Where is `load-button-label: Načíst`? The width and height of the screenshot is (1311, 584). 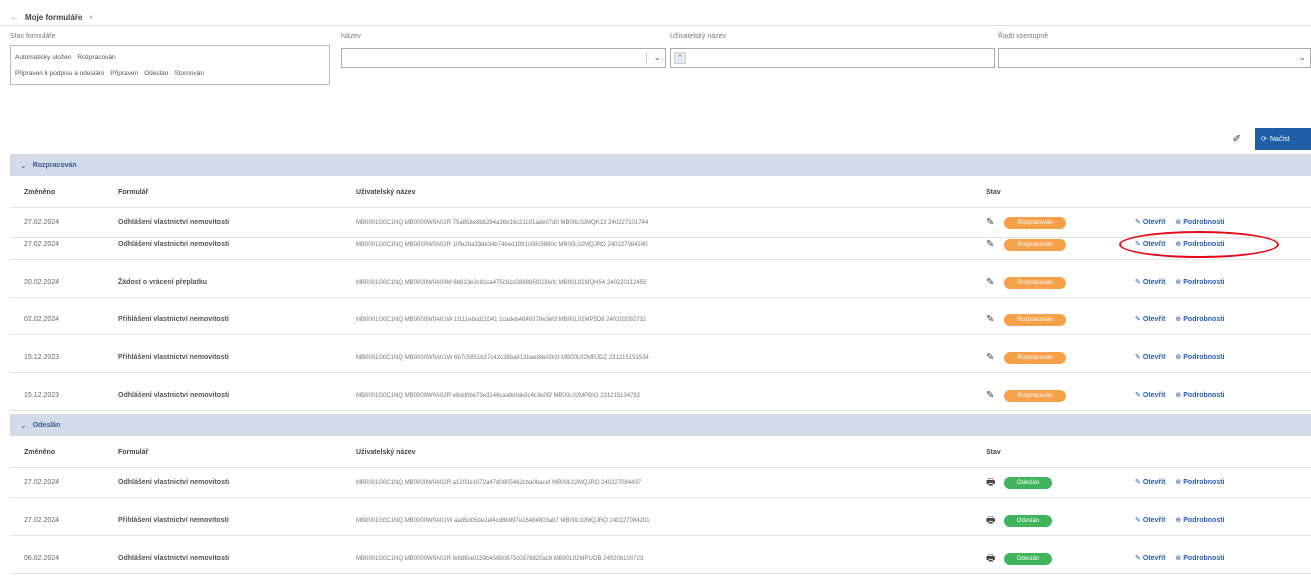
load-button-label: Načíst is located at coordinates (1279, 139).